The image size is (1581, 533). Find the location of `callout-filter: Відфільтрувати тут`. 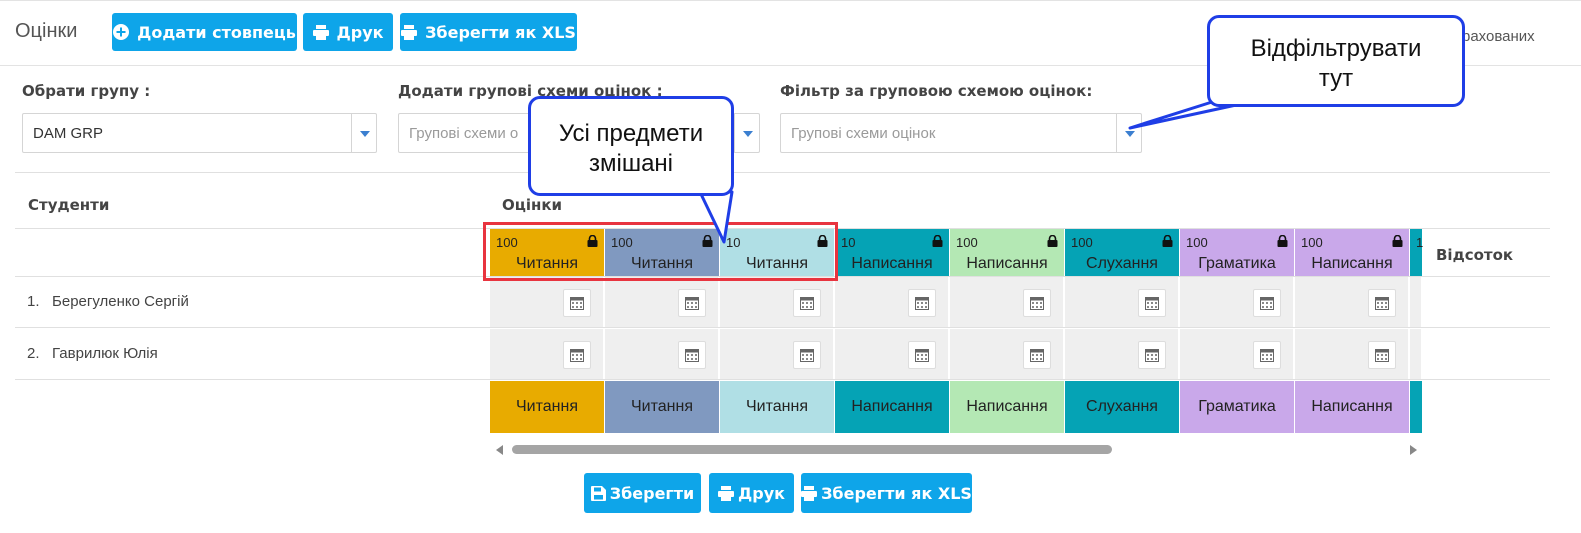

callout-filter: Відфільтрувати тут is located at coordinates (1336, 61).